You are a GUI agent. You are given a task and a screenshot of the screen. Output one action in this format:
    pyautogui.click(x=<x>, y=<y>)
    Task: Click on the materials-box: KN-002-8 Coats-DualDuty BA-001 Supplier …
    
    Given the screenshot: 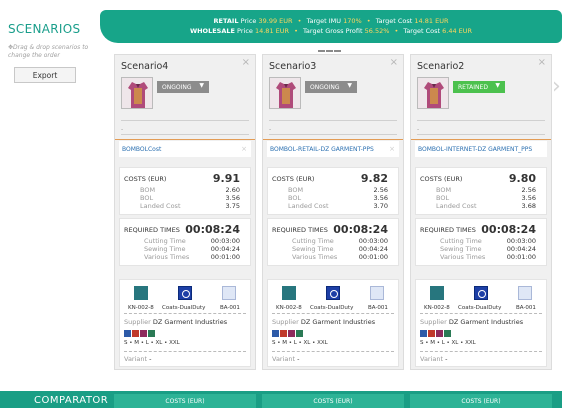 What is the action you would take?
    pyautogui.click(x=185, y=323)
    